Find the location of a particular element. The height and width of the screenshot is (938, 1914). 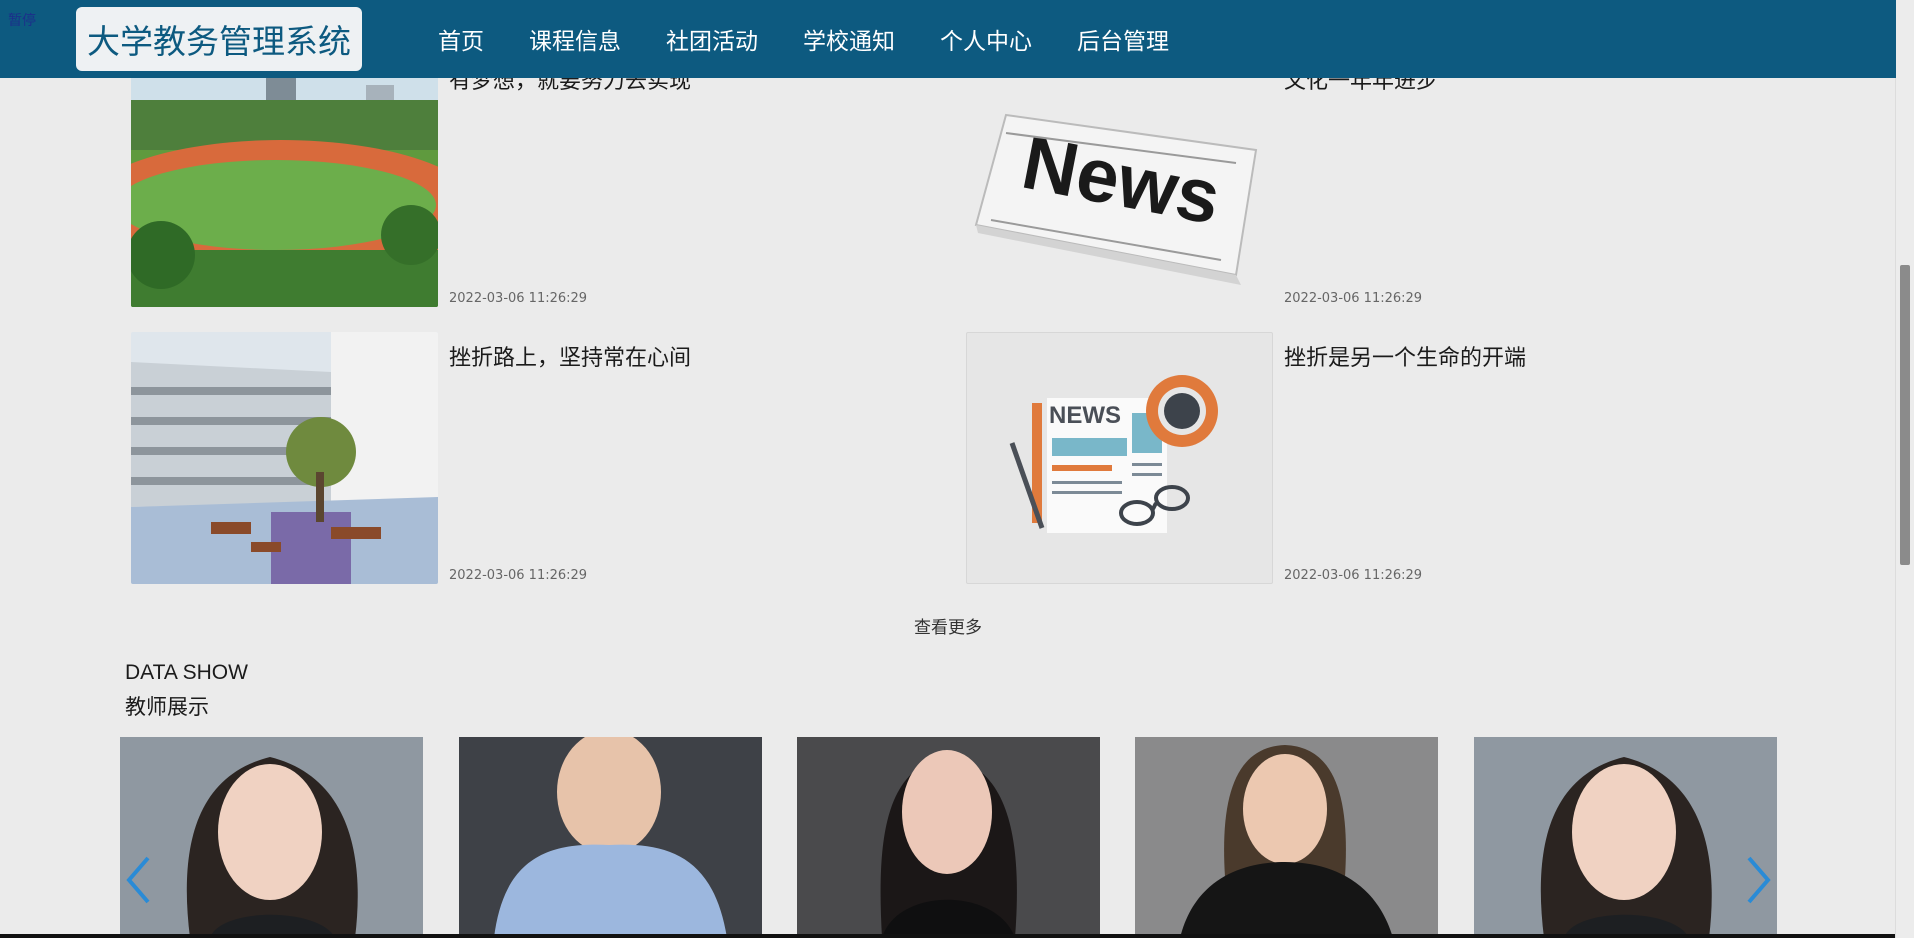

news-card: News 文化一年年进步 2022-03-06 11:26:29 is located at coordinates (1316, 181).